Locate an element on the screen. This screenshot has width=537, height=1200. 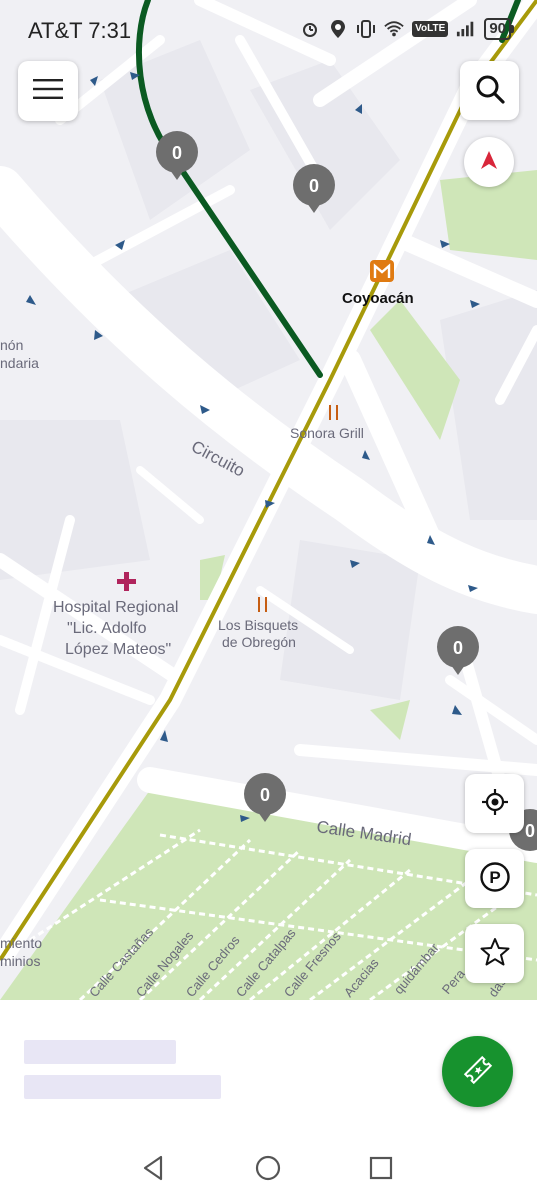
crosshair-icon is located at coordinates (495, 804).